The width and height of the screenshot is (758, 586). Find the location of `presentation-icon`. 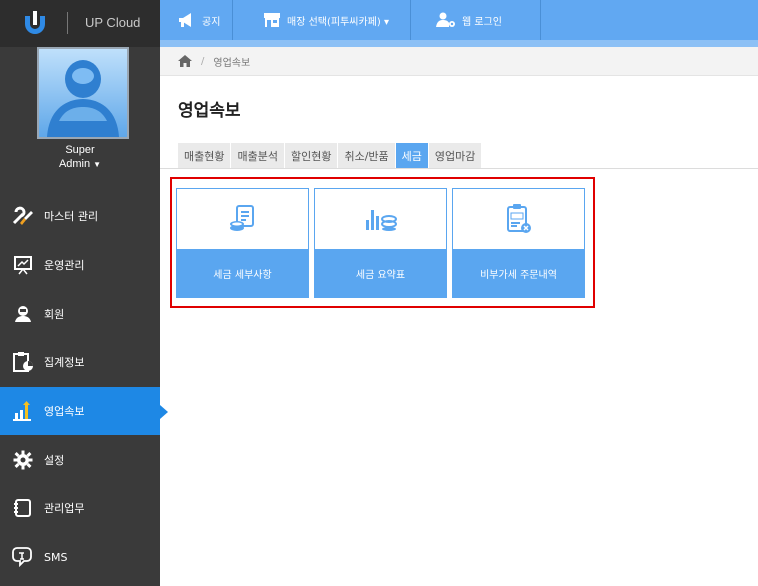

presentation-icon is located at coordinates (23, 265).